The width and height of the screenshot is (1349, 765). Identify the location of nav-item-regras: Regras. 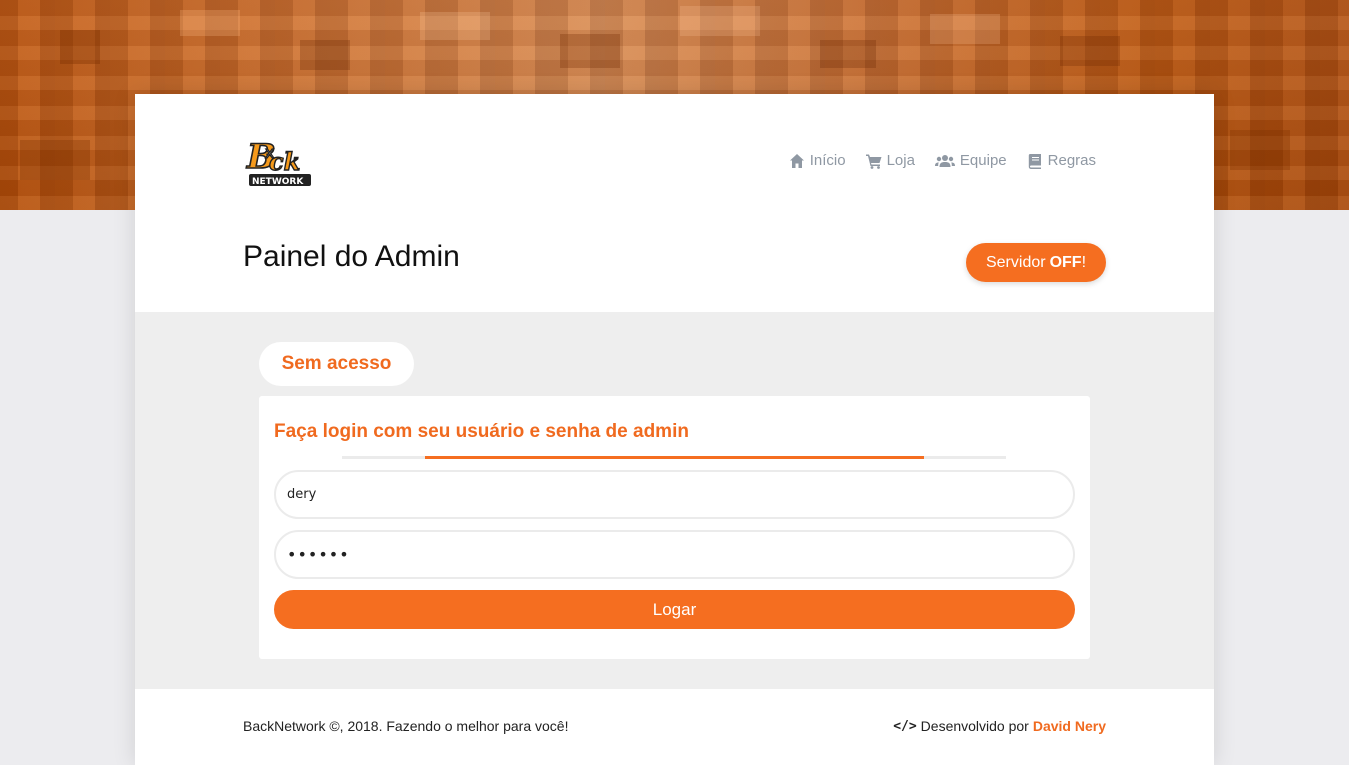
(1061, 160).